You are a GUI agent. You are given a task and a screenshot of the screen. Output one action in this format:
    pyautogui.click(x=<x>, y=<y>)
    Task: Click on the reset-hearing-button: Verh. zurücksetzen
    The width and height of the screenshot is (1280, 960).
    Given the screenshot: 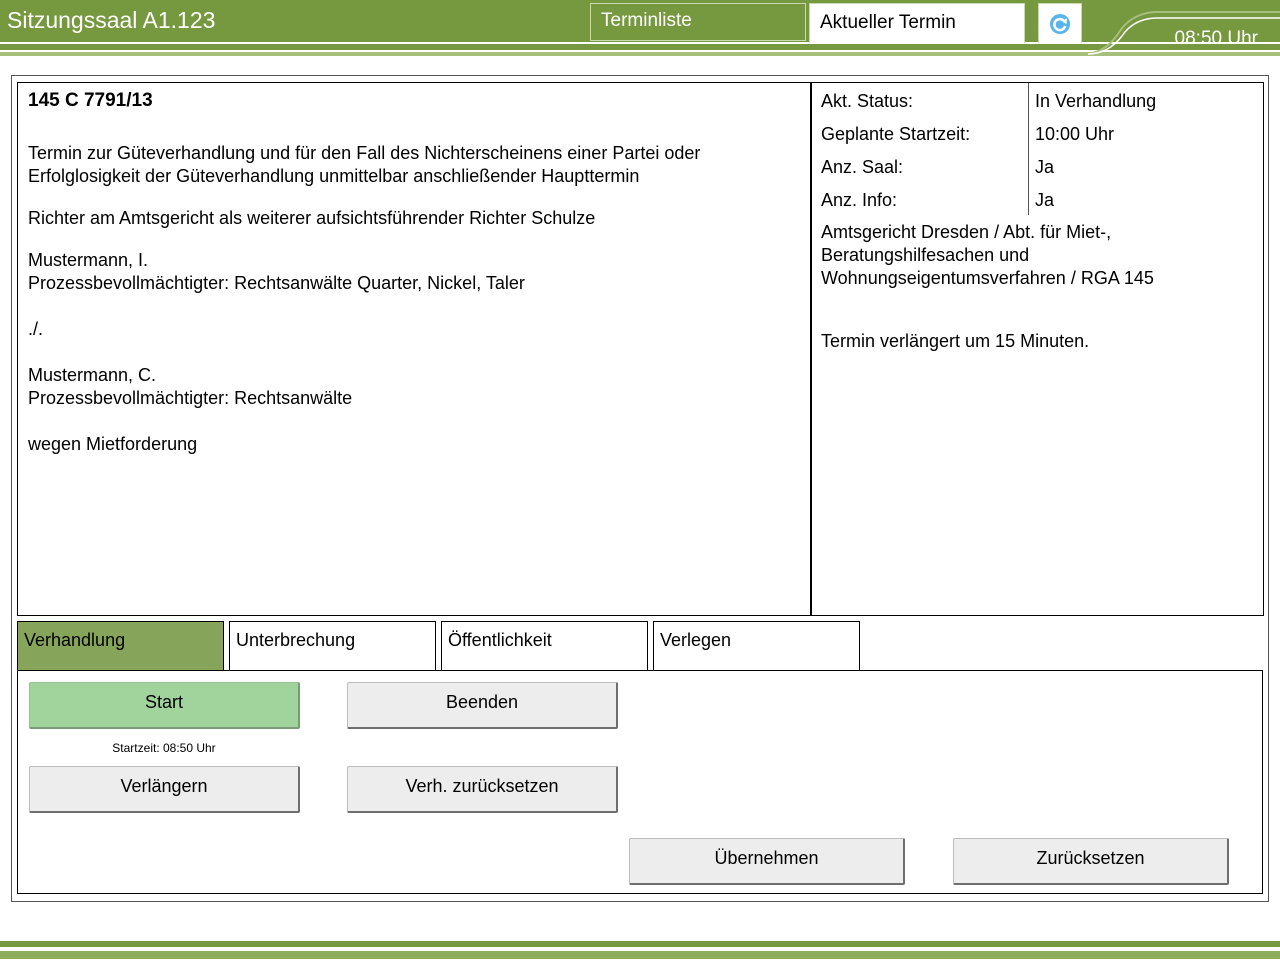 What is the action you would take?
    pyautogui.click(x=482, y=789)
    